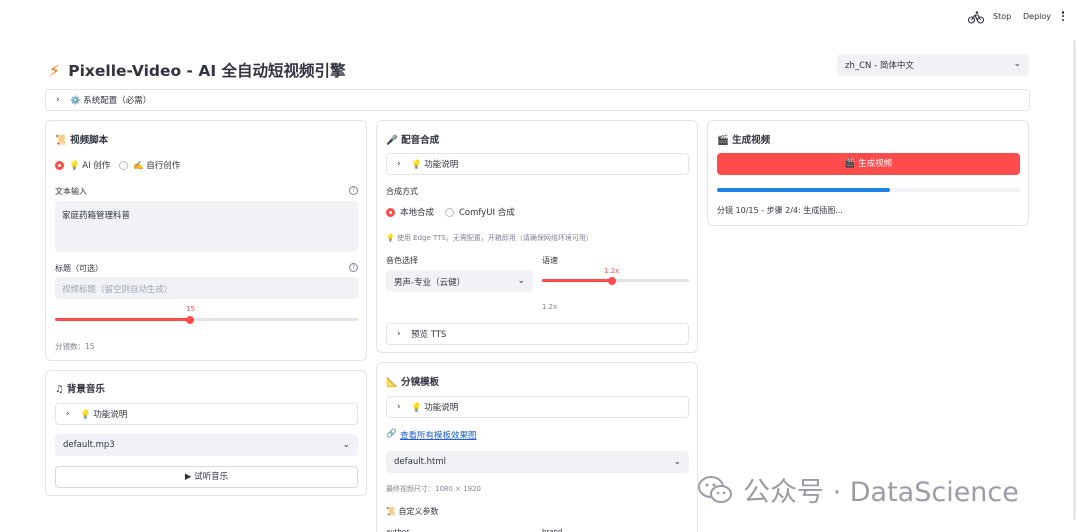 The width and height of the screenshot is (1080, 532). What do you see at coordinates (75, 346) in the screenshot?
I see `scene-count-text: 分镜数：15` at bounding box center [75, 346].